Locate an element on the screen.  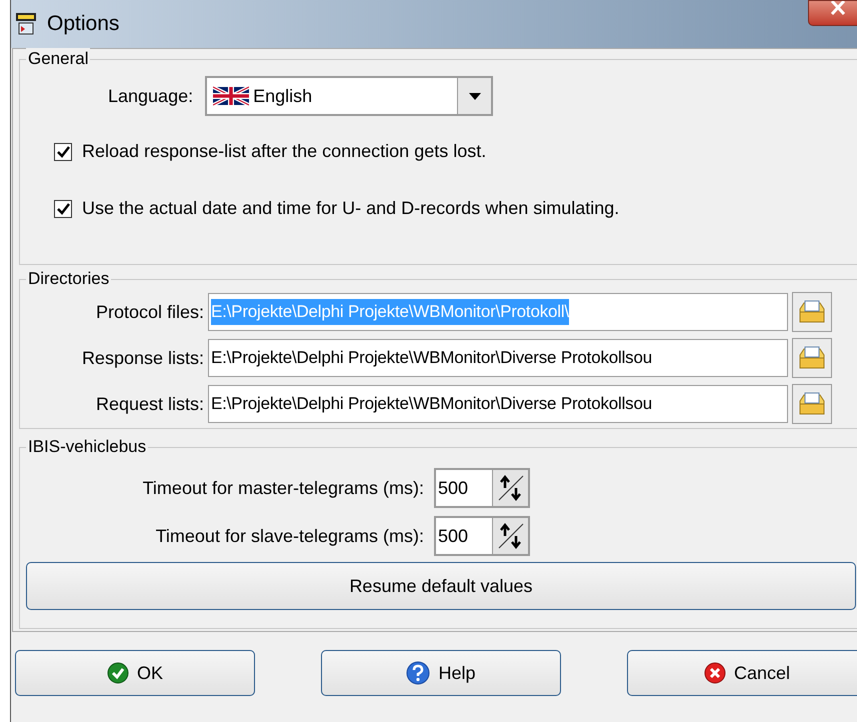
language-value: English is located at coordinates (283, 96).